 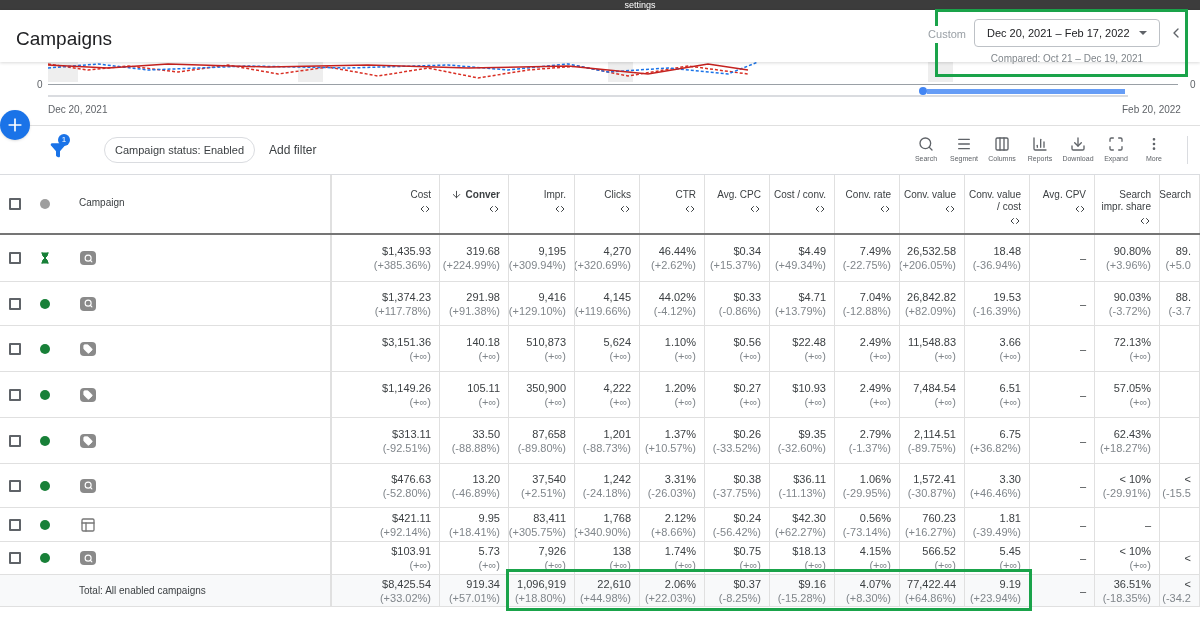 I want to click on add-filter-button: Add filter, so click(x=293, y=150).